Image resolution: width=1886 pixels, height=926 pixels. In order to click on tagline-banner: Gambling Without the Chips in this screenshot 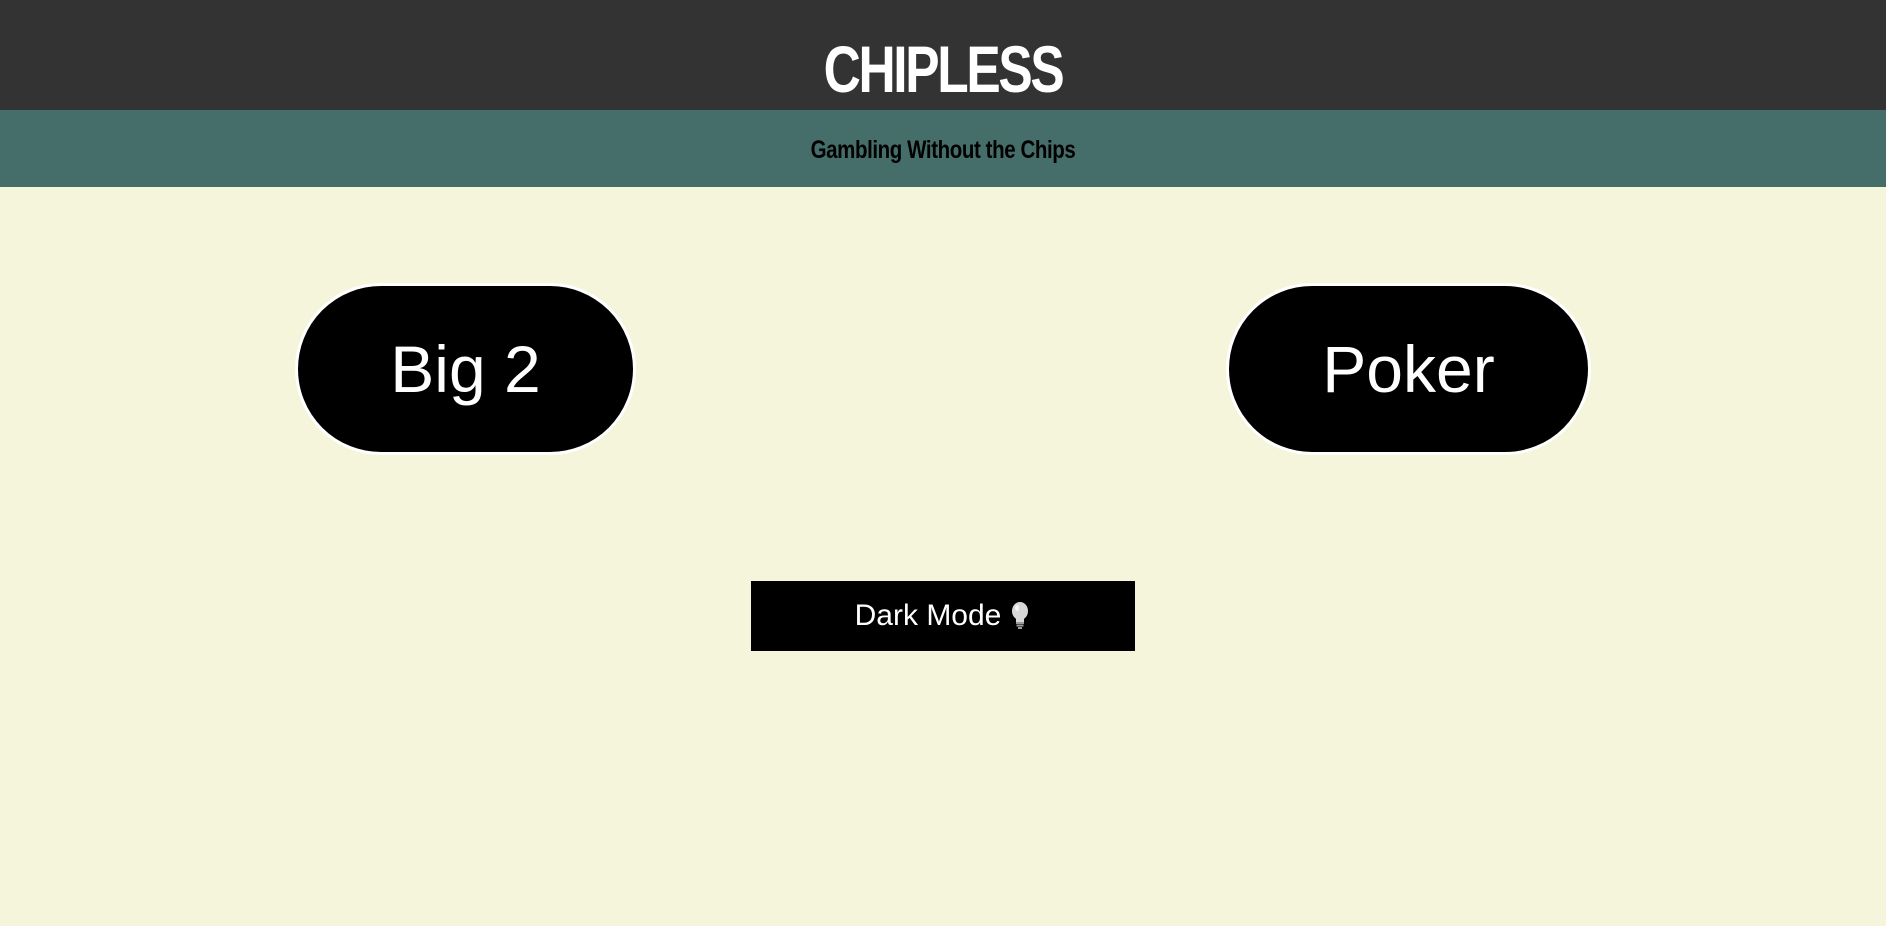, I will do `click(943, 148)`.